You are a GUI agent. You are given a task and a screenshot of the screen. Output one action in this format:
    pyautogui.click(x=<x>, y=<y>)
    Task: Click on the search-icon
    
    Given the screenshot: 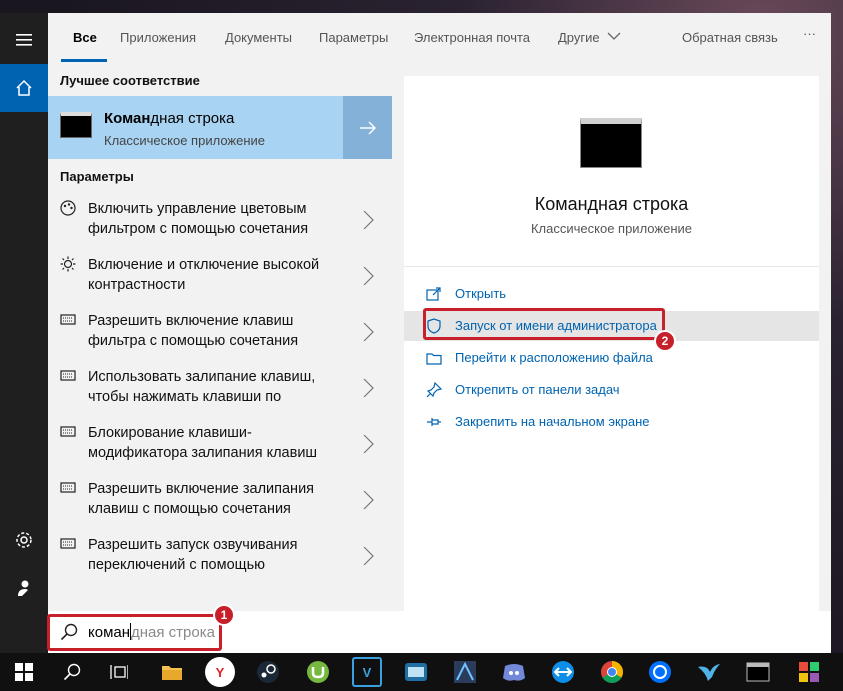 What is the action you would take?
    pyautogui.click(x=72, y=672)
    